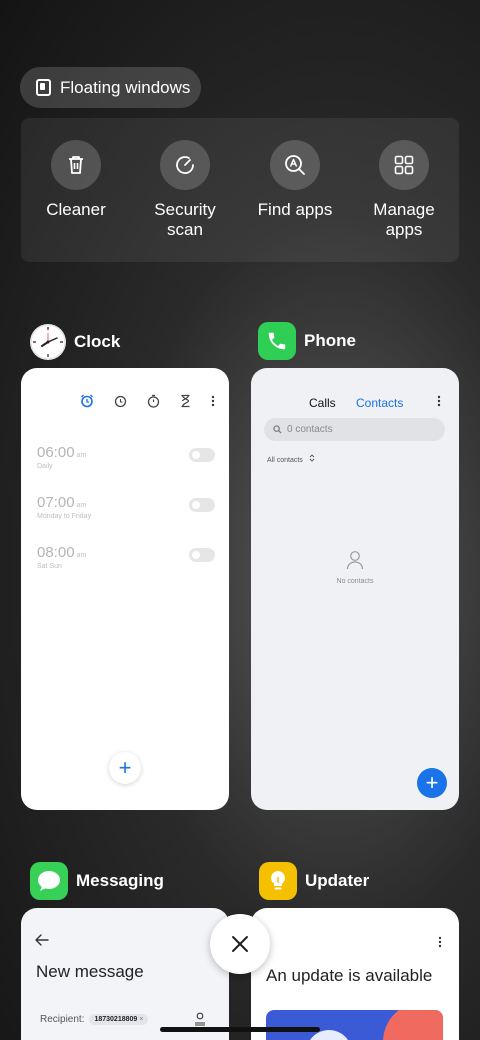  What do you see at coordinates (295, 209) in the screenshot?
I see `find-apps-label: Find apps` at bounding box center [295, 209].